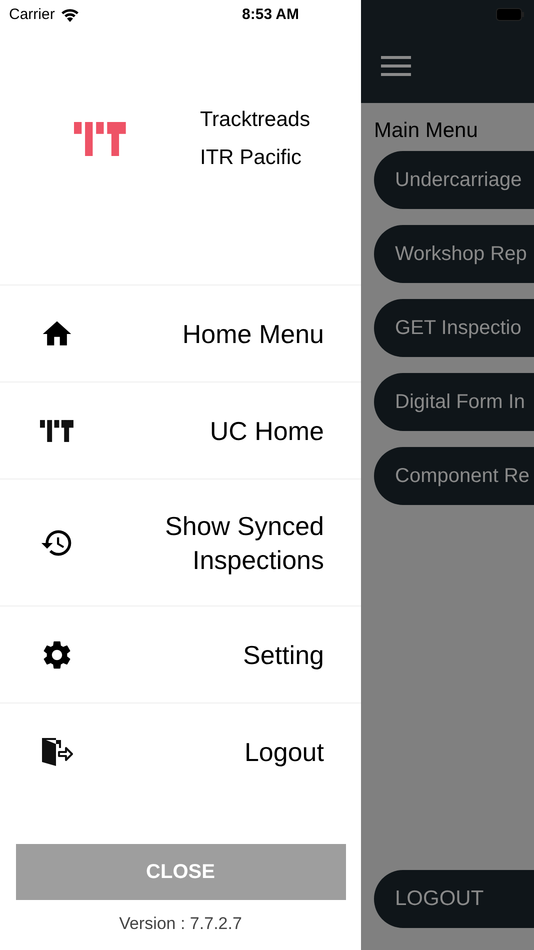 Image resolution: width=534 pixels, height=950 pixels. Describe the element at coordinates (252, 334) in the screenshot. I see `menu-item-label: Home Menu` at that location.